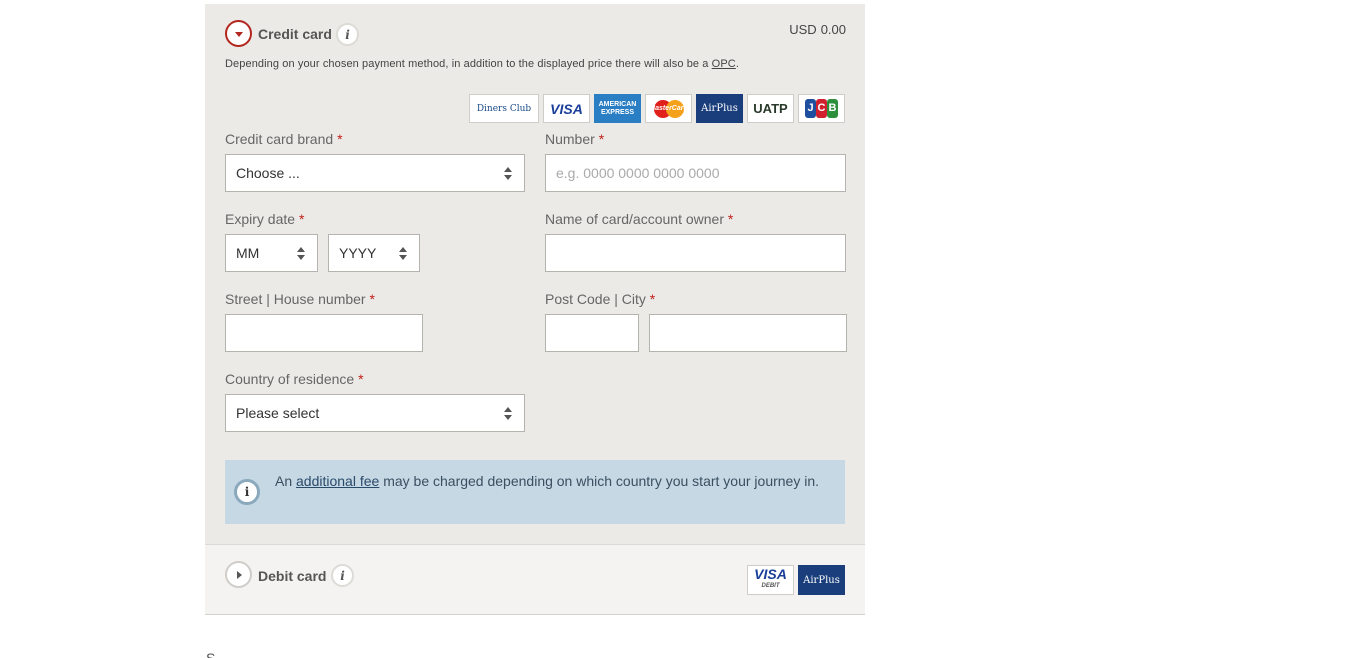  I want to click on credit-card-price: USD 0.00, so click(817, 29).